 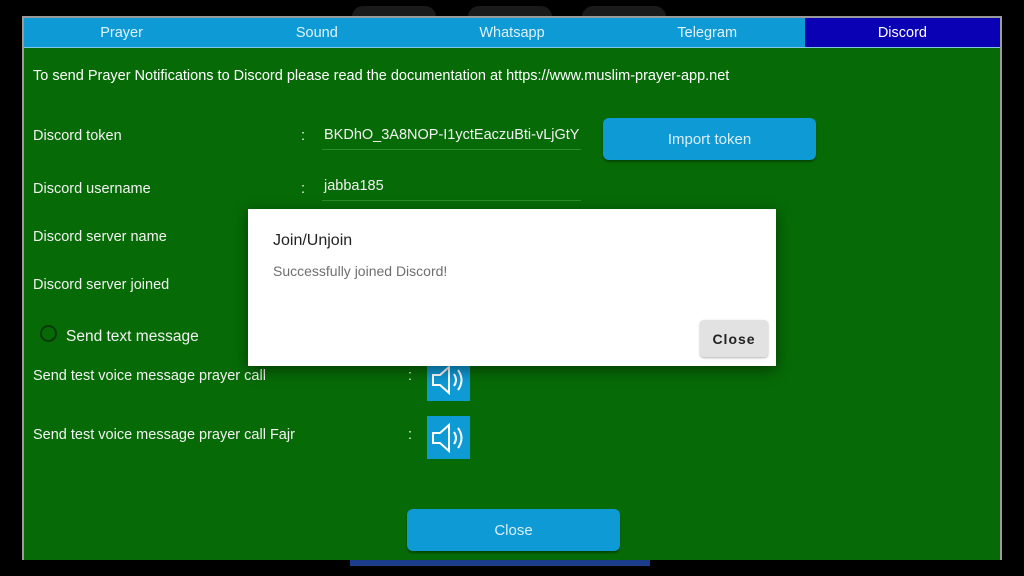 What do you see at coordinates (360, 271) in the screenshot?
I see `dialog-message: Successfully joined Discord!` at bounding box center [360, 271].